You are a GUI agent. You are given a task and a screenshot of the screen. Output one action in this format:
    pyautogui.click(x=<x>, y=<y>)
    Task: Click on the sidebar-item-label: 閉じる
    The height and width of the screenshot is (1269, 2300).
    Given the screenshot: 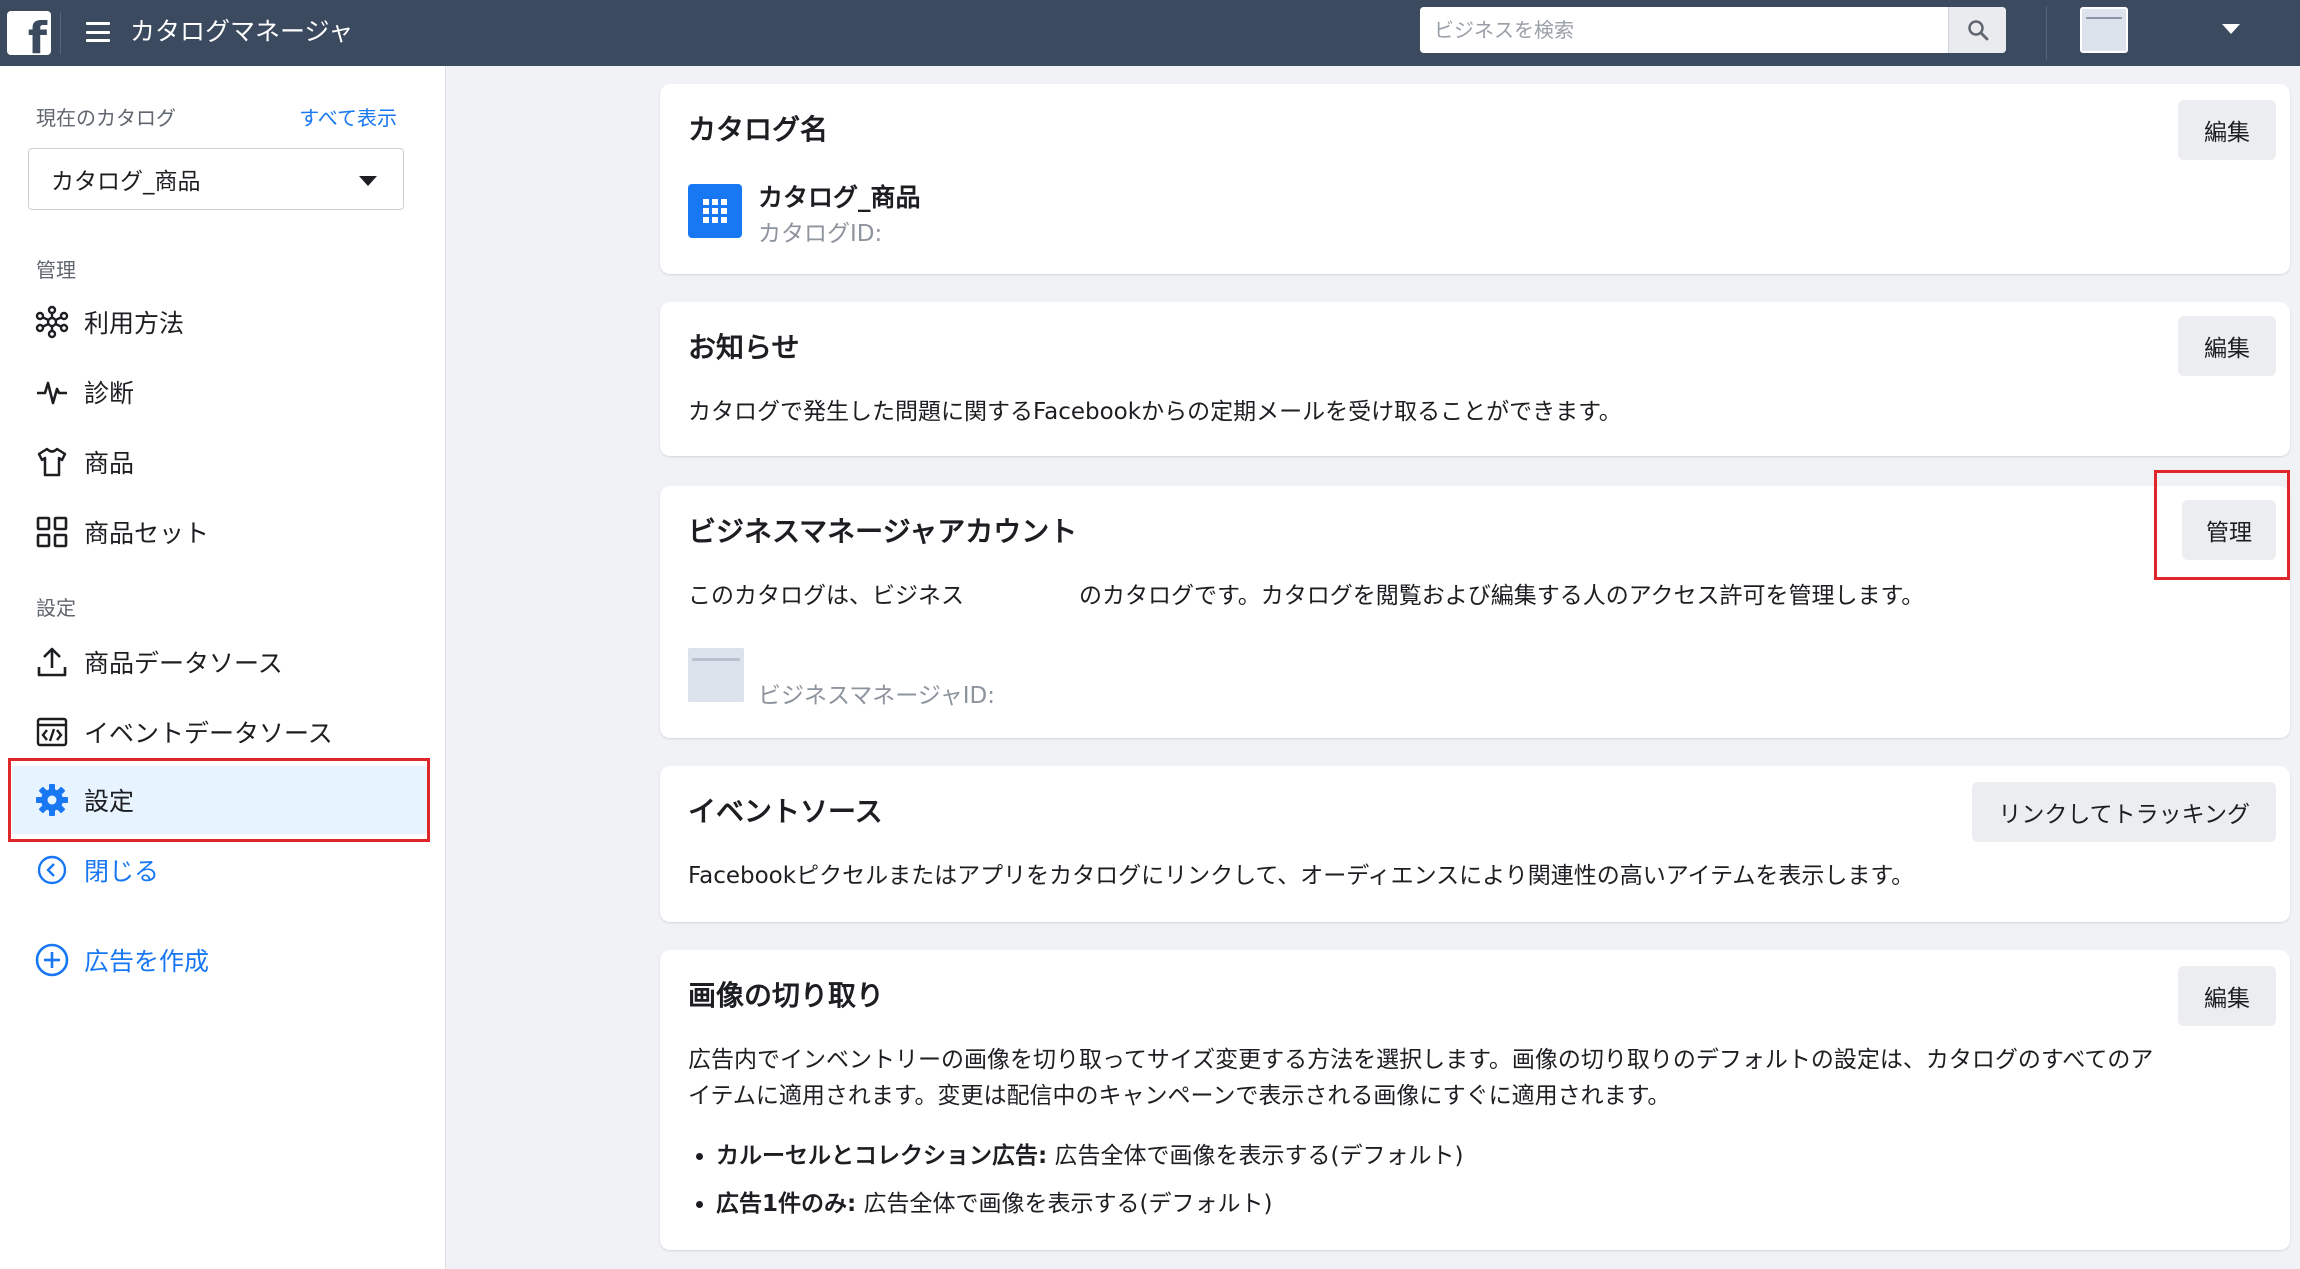 What is the action you would take?
    pyautogui.click(x=122, y=871)
    